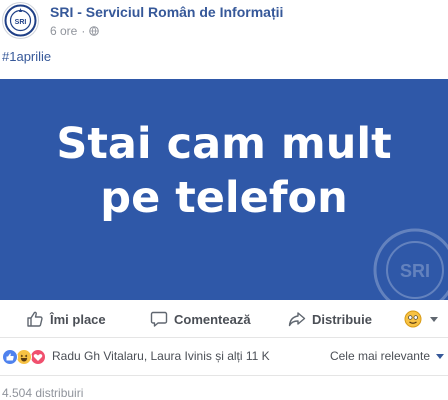 This screenshot has height=400, width=448. What do you see at coordinates (413, 319) in the screenshot?
I see `emoji-avatar-icon` at bounding box center [413, 319].